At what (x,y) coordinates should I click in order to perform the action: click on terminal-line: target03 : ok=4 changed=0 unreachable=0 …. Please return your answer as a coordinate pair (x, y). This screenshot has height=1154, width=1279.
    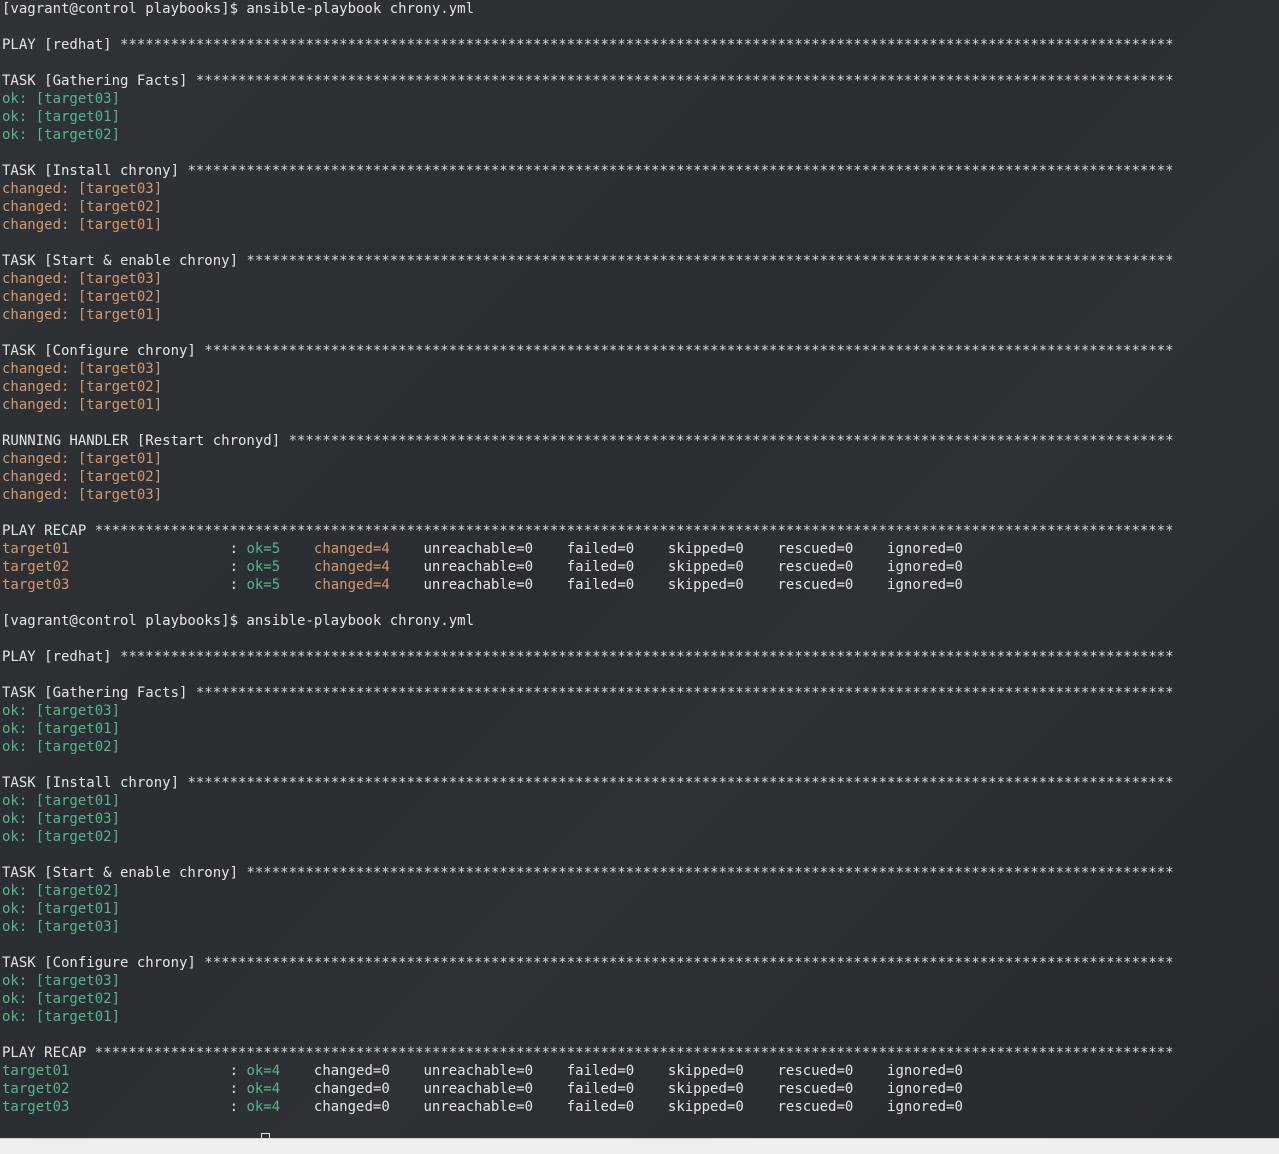
    Looking at the image, I should click on (640, 1107).